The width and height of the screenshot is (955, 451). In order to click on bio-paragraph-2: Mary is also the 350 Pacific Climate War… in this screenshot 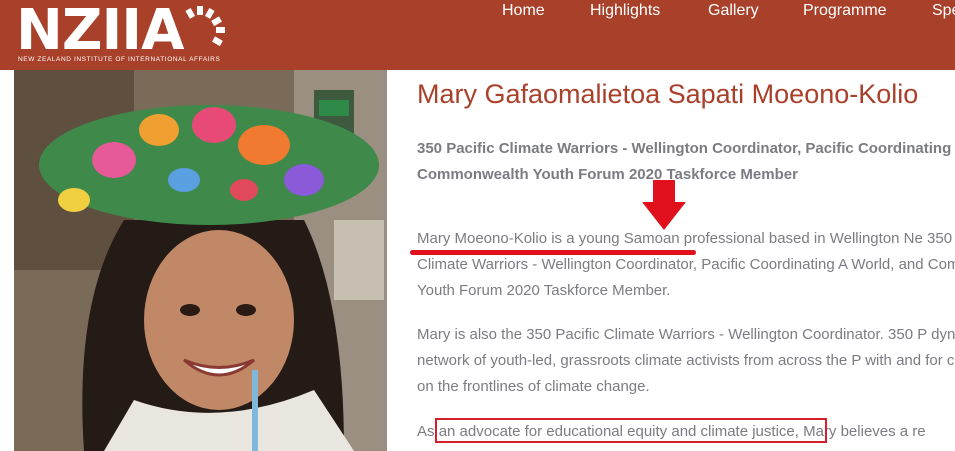, I will do `click(686, 360)`.